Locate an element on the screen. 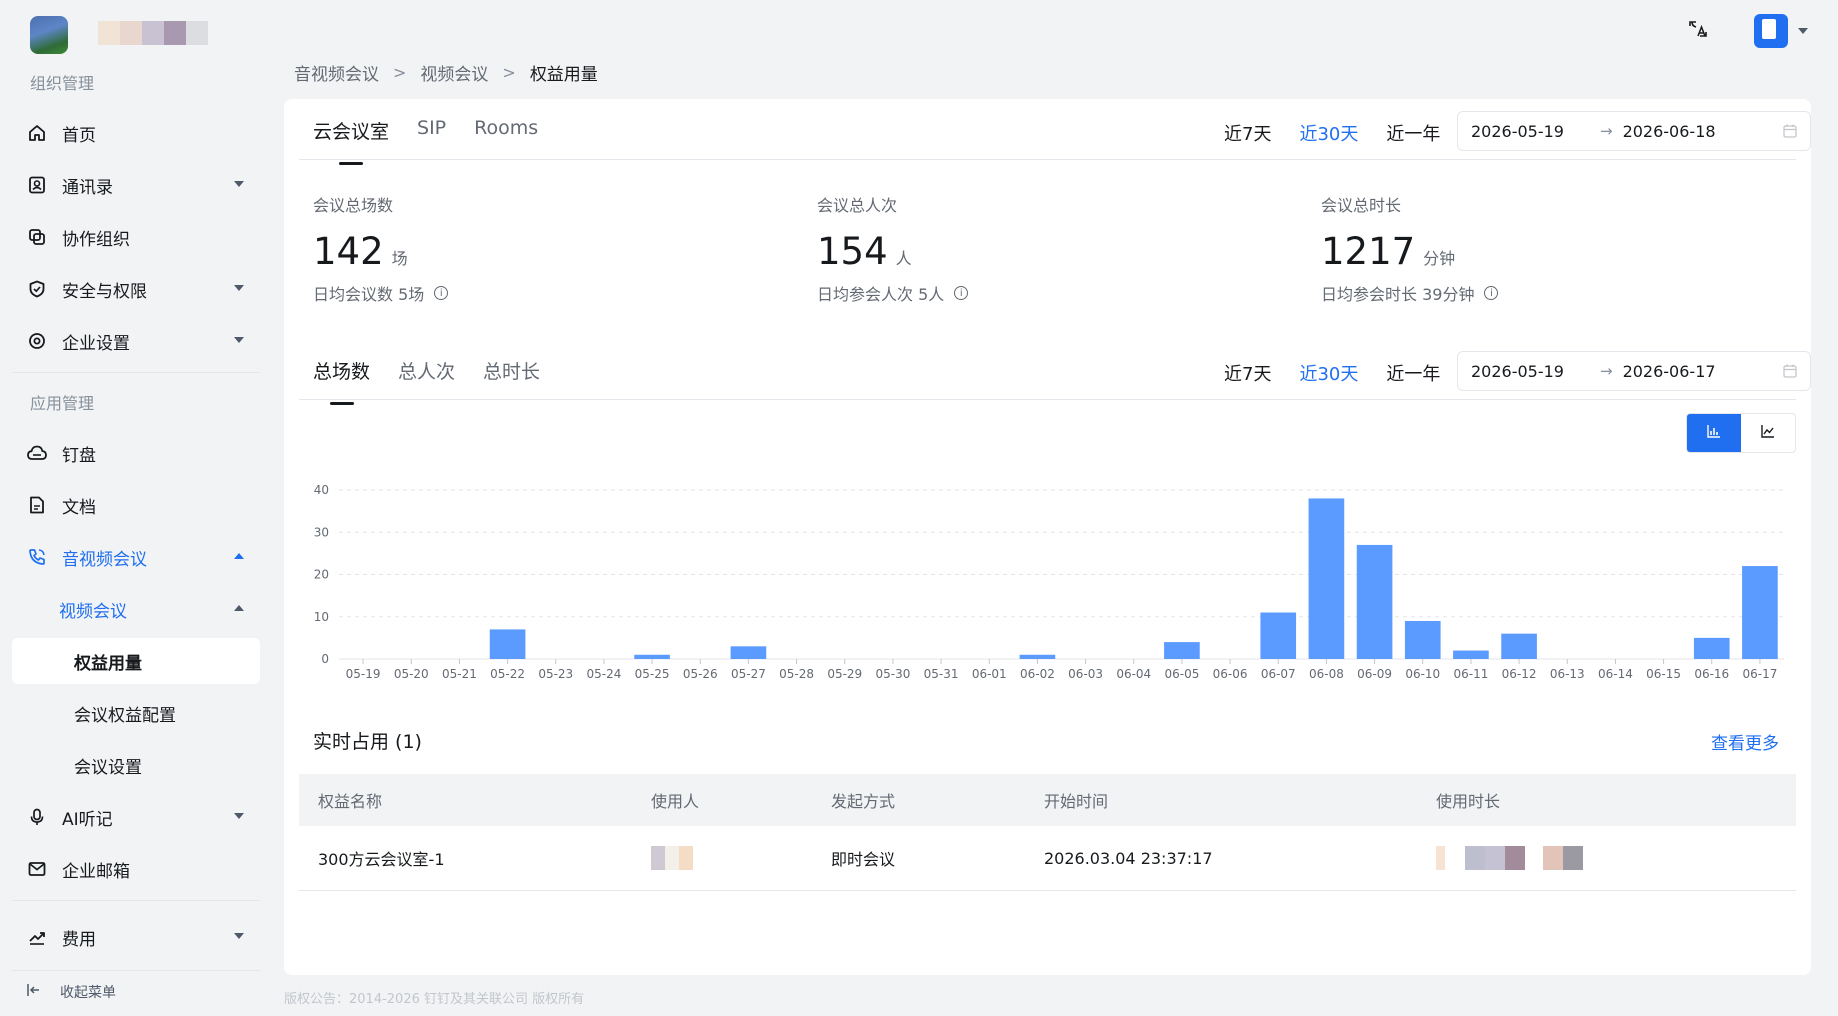 The width and height of the screenshot is (1838, 1016). x-tick-label: 06-06 is located at coordinates (1230, 674).